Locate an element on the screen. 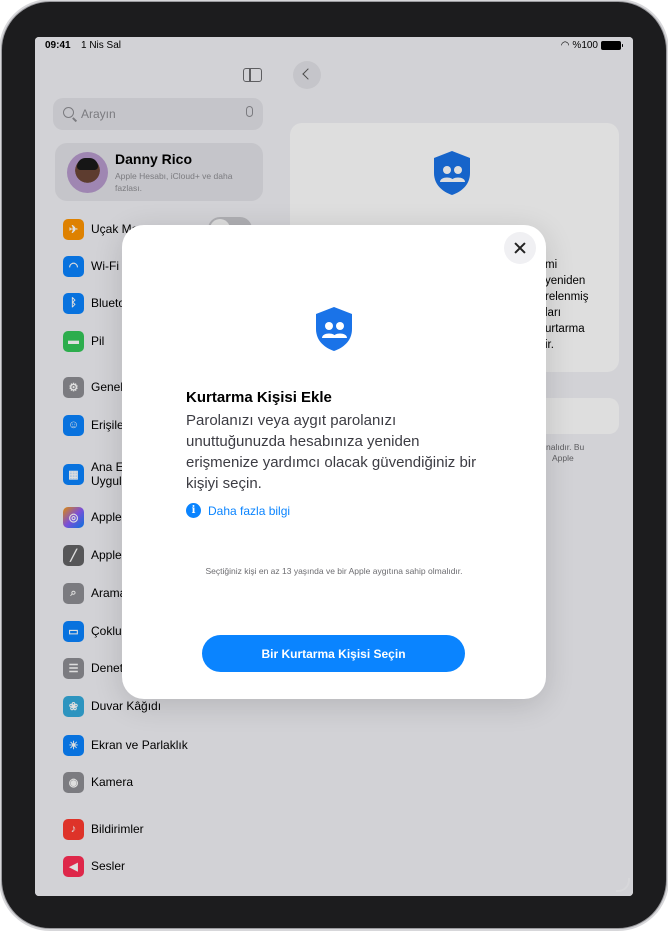 Image resolution: width=668 pixels, height=931 pixels. learn-more-link: i Daha fazla bilgi is located at coordinates (238, 510).